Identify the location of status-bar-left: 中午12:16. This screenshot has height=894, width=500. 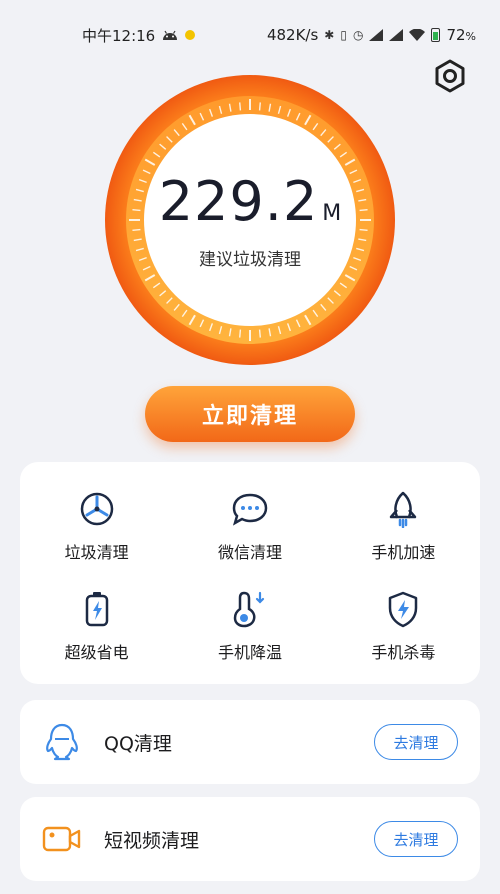
(139, 35).